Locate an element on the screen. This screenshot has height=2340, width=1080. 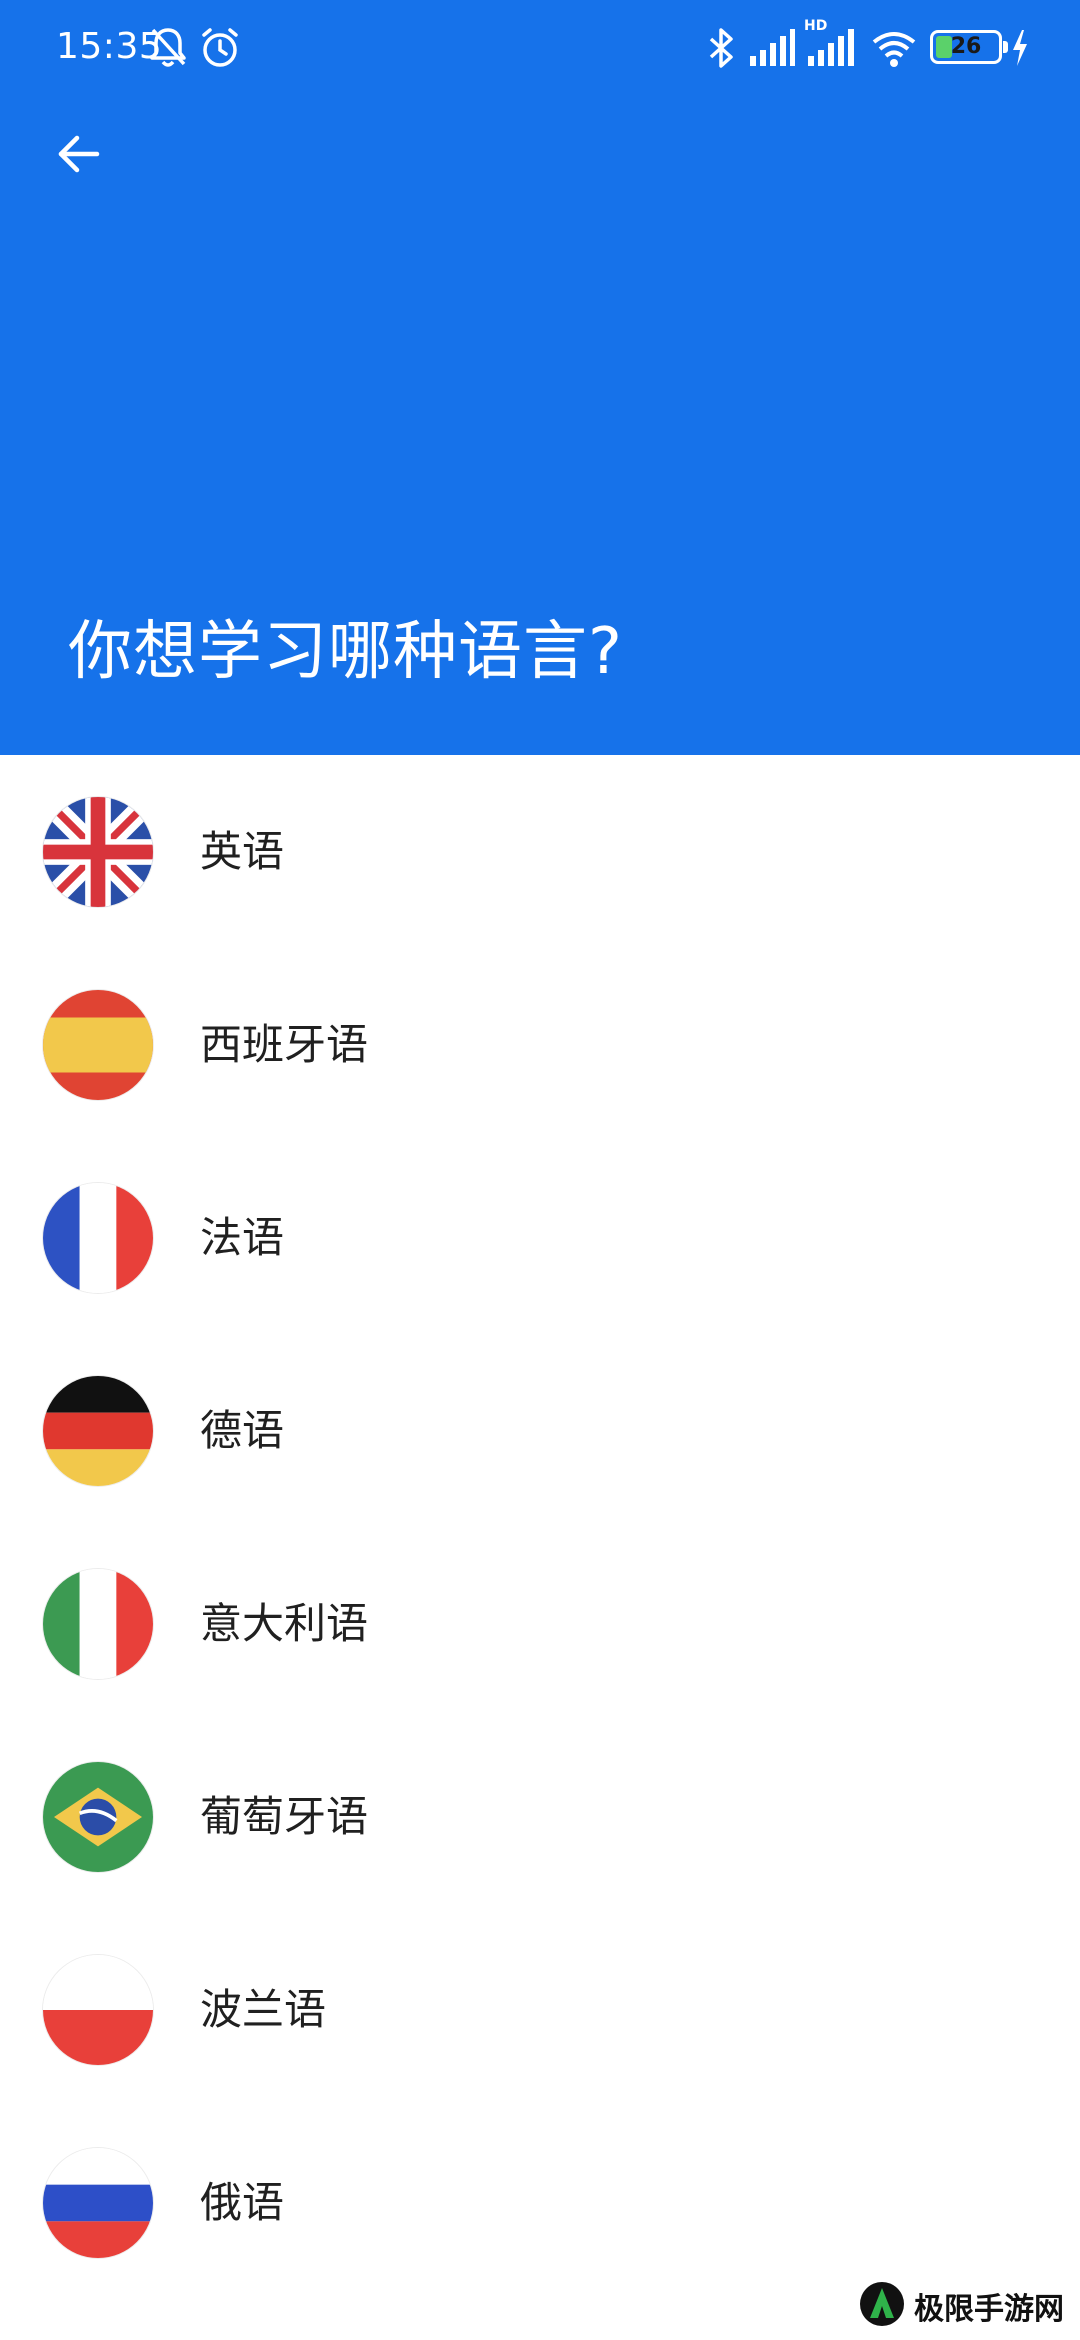
wifi-icon is located at coordinates (894, 50).